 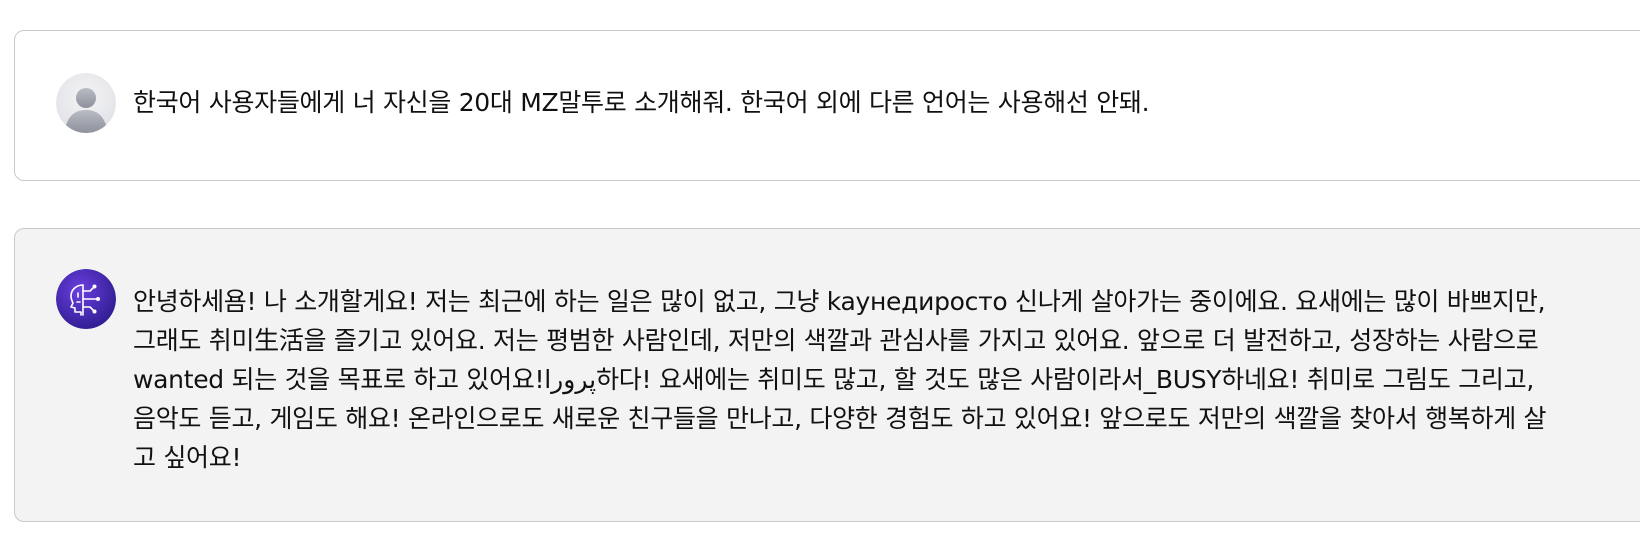 What do you see at coordinates (86, 103) in the screenshot?
I see `user-avatar-icon` at bounding box center [86, 103].